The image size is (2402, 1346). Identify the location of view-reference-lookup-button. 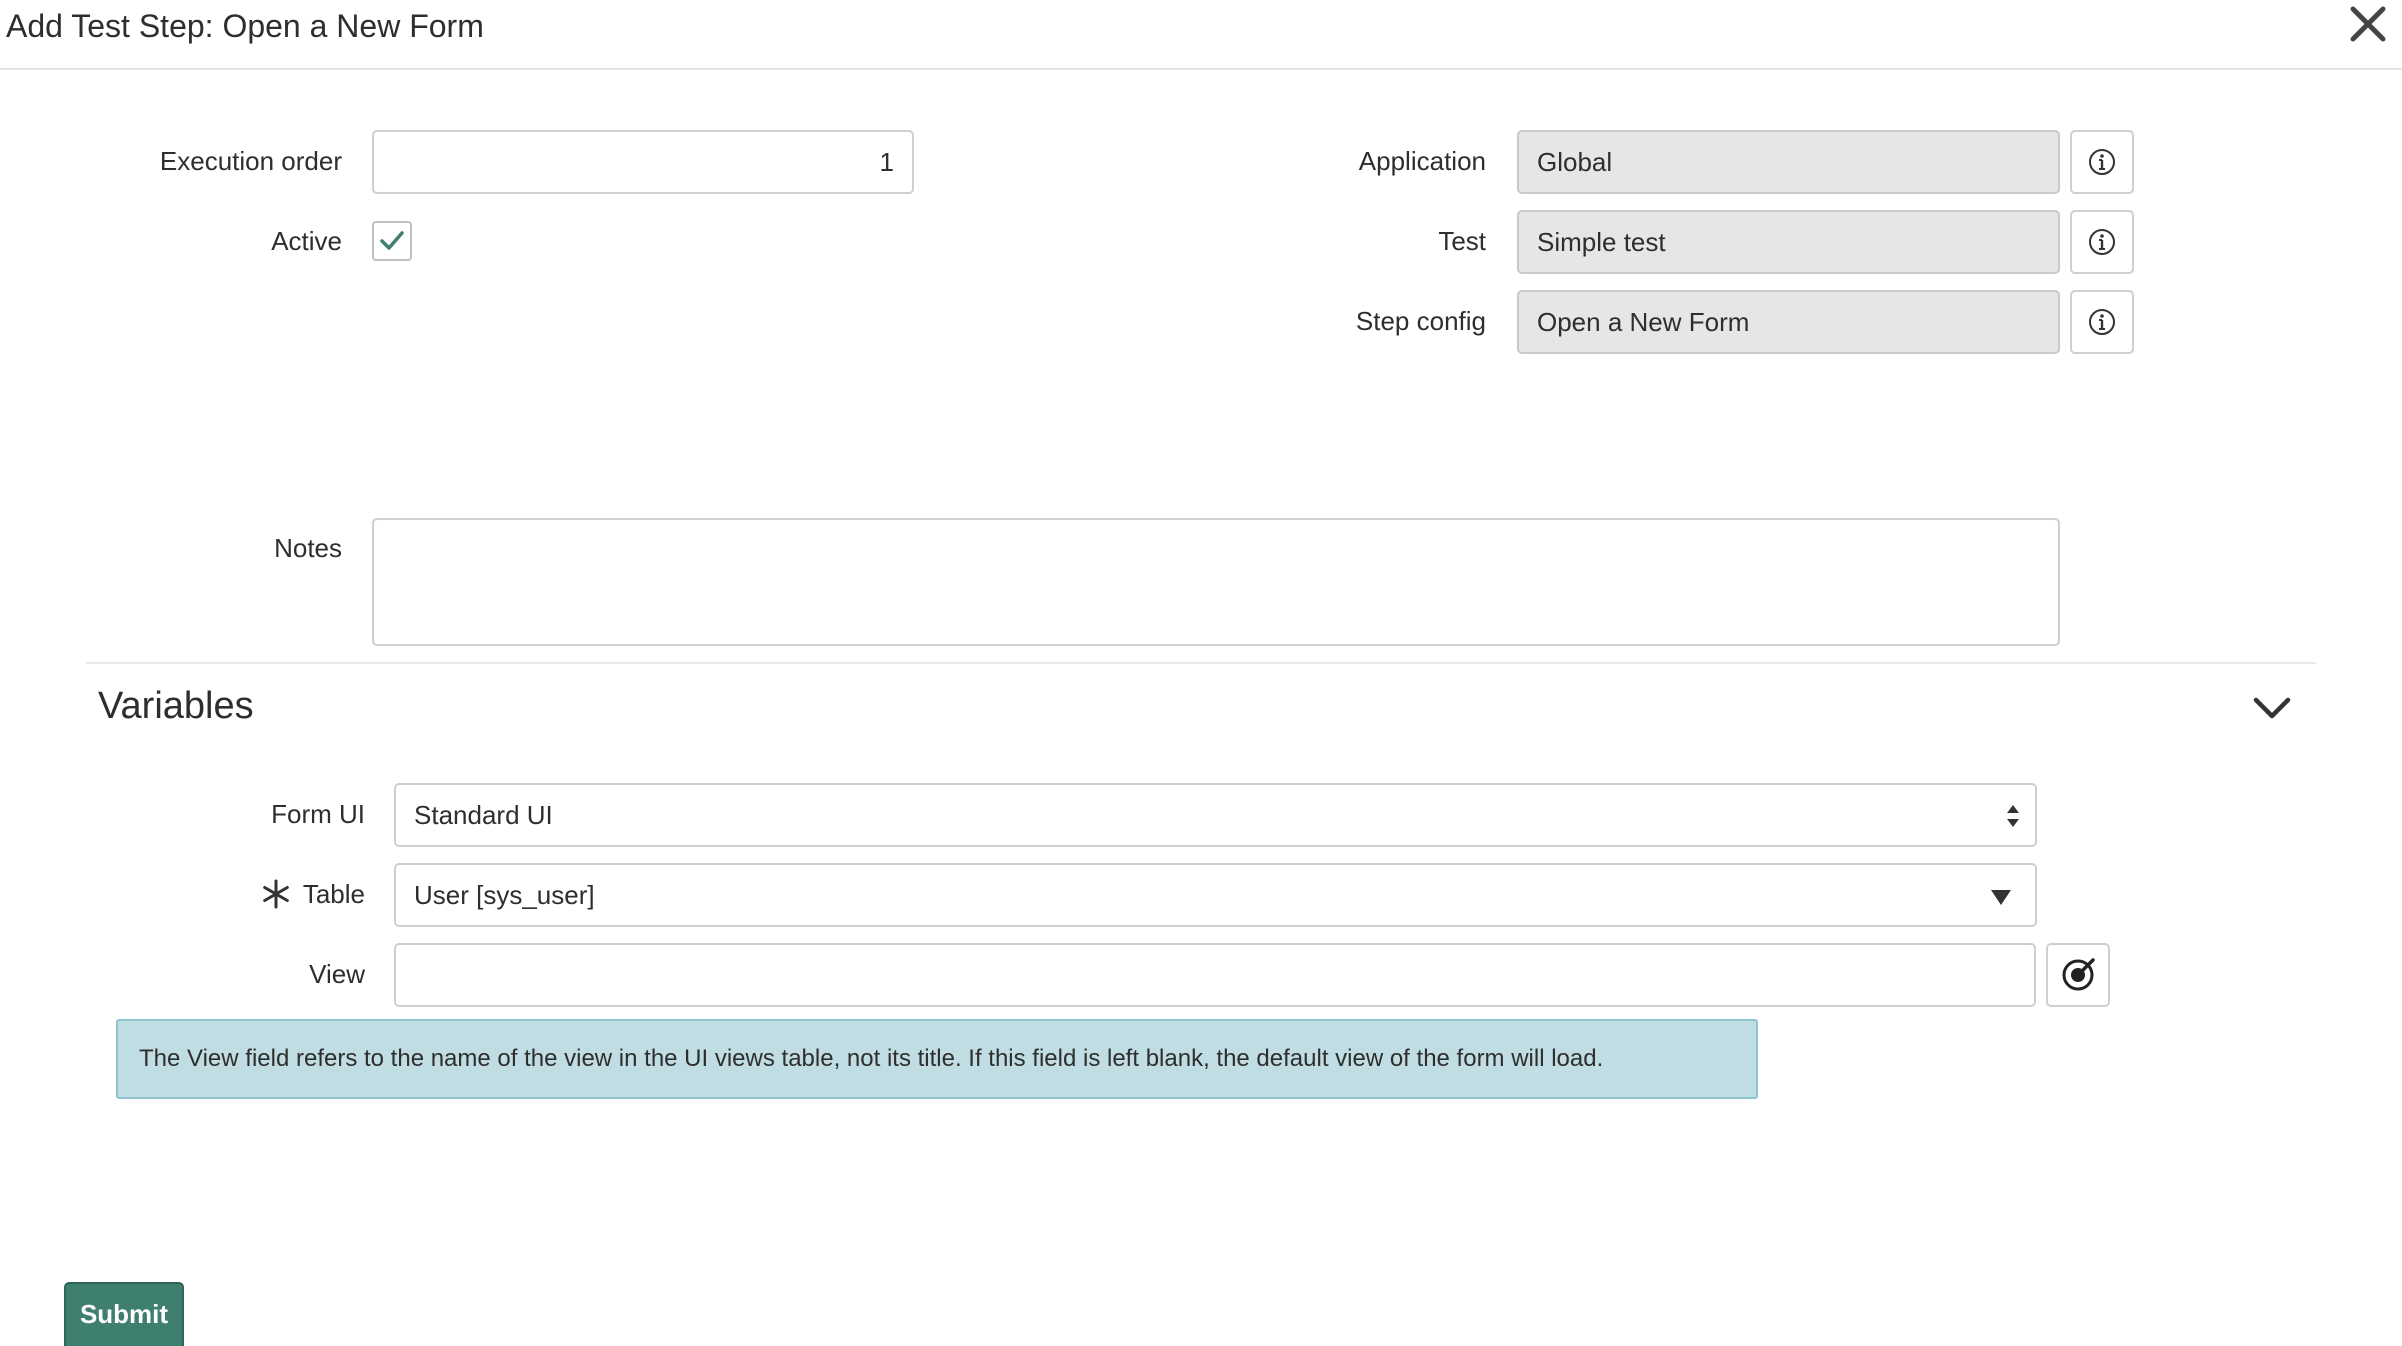
(2078, 975).